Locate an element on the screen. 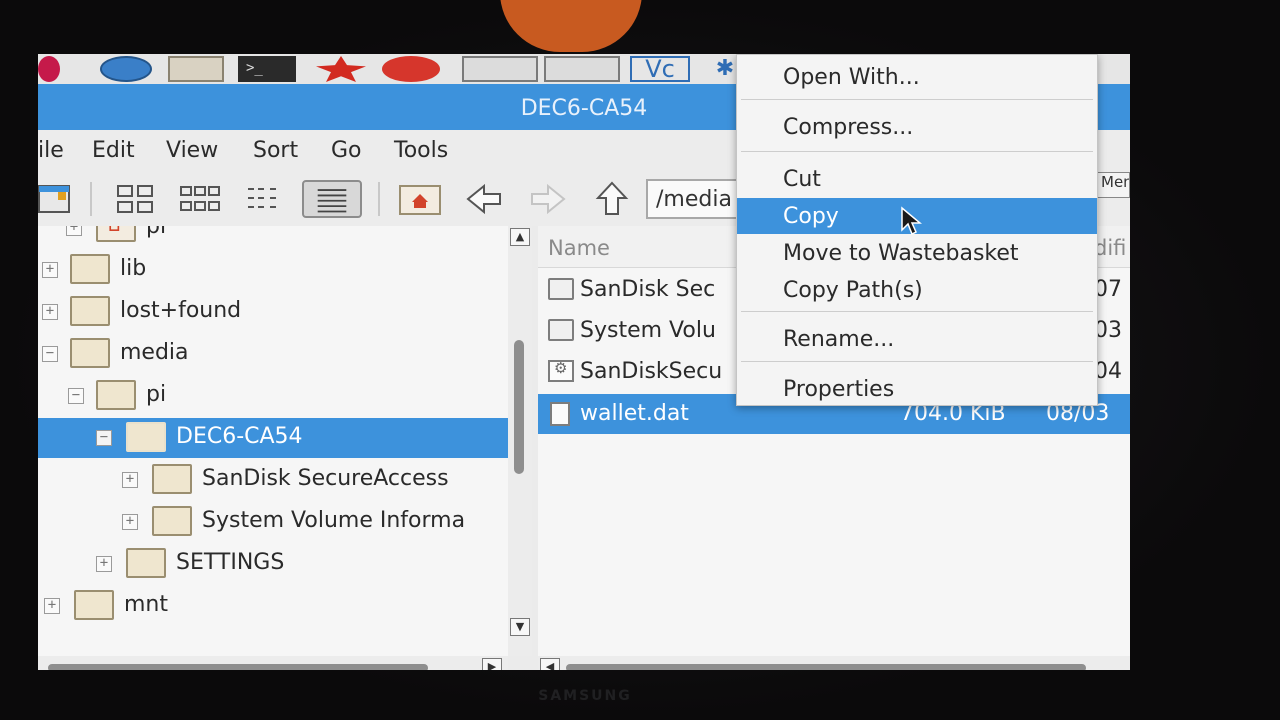 Image resolution: width=1280 pixels, height=720 pixels. tree-item-label: SETTINGS is located at coordinates (230, 562).